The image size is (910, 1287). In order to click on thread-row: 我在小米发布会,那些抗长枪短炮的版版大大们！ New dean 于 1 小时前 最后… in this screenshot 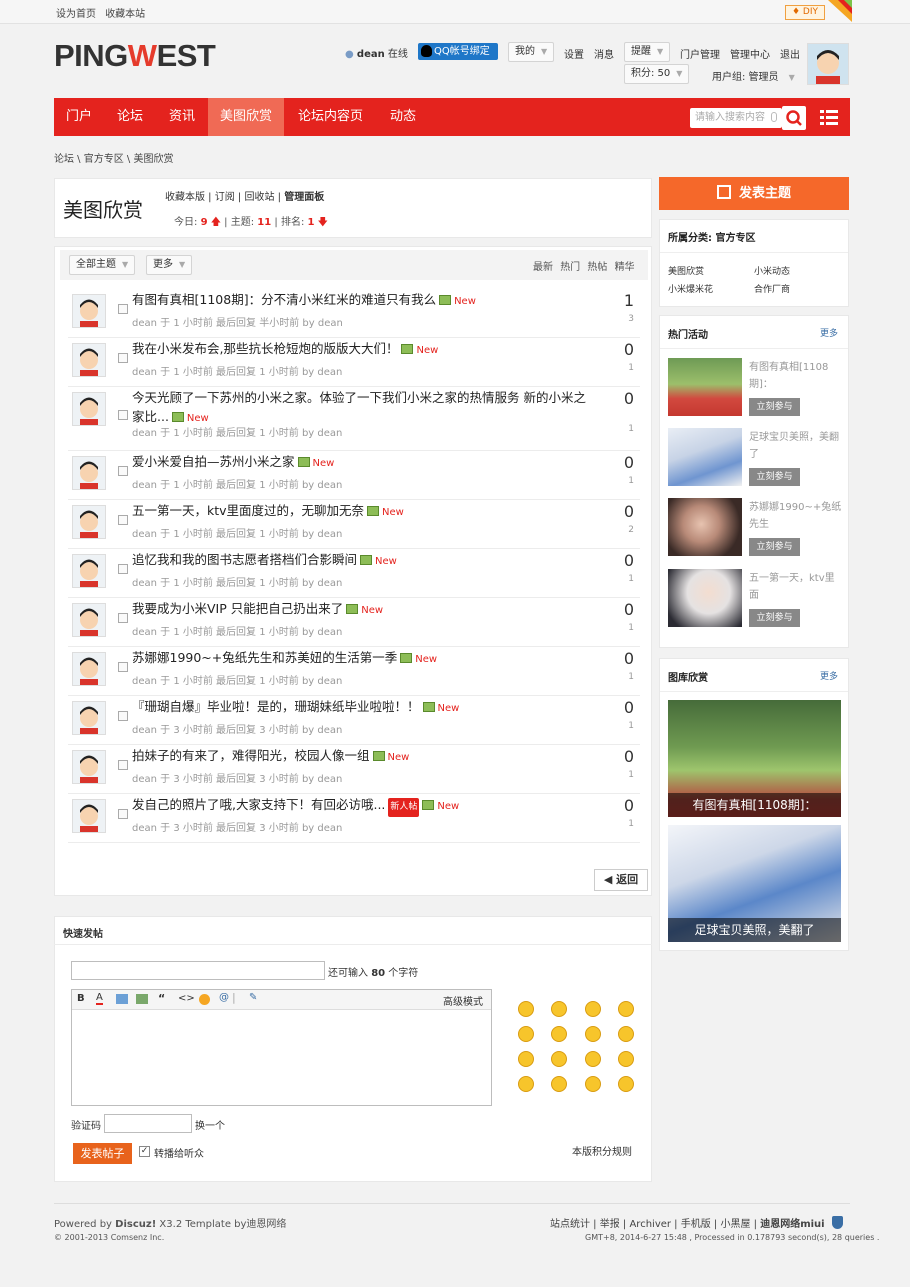, I will do `click(354, 362)`.